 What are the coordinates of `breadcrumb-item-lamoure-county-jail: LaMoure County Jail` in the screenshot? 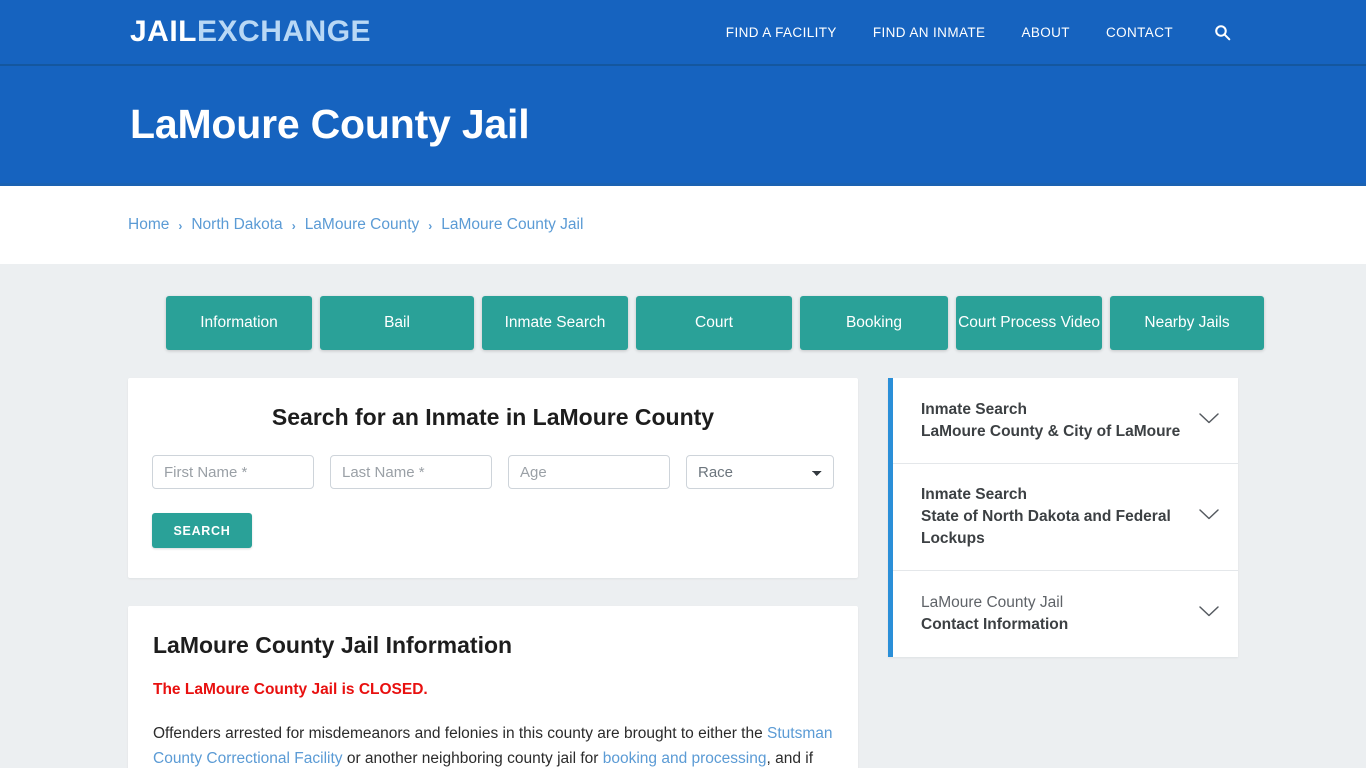 It's located at (512, 225).